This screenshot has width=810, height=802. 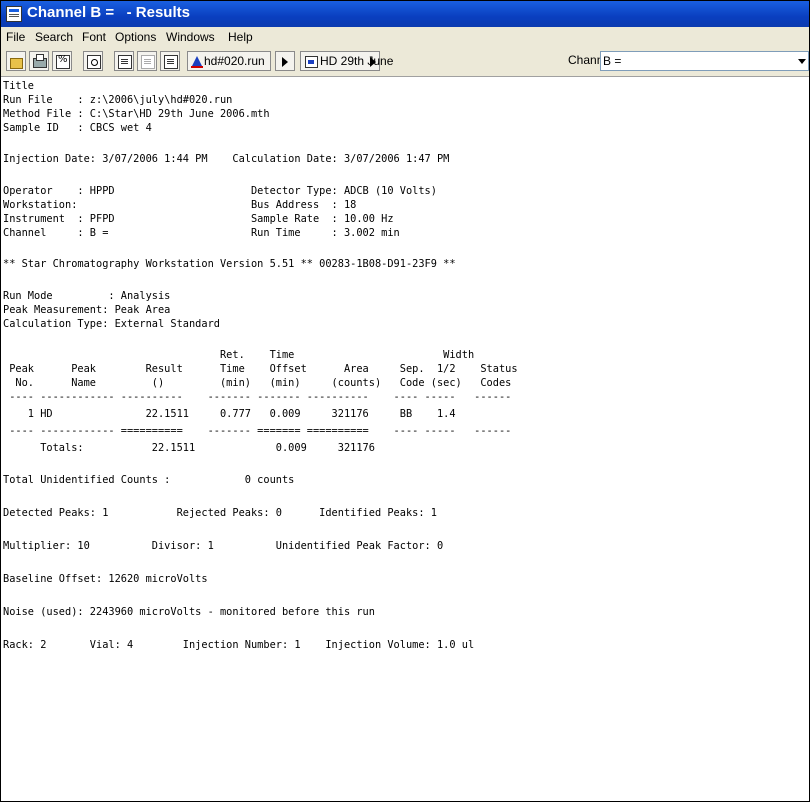 I want to click on print-button, so click(x=39, y=61).